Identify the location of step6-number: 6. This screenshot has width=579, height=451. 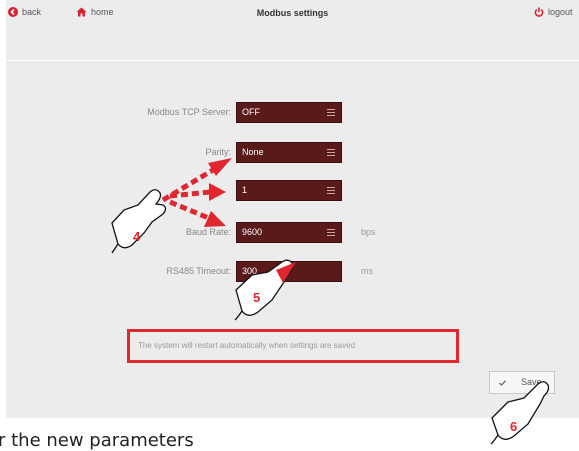
(513, 426).